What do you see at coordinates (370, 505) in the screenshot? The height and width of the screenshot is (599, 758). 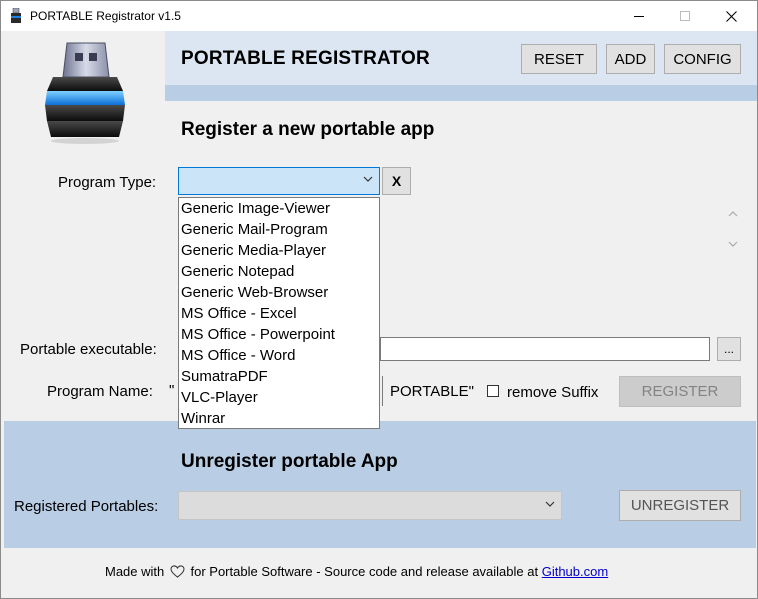 I see `registered-portables-select` at bounding box center [370, 505].